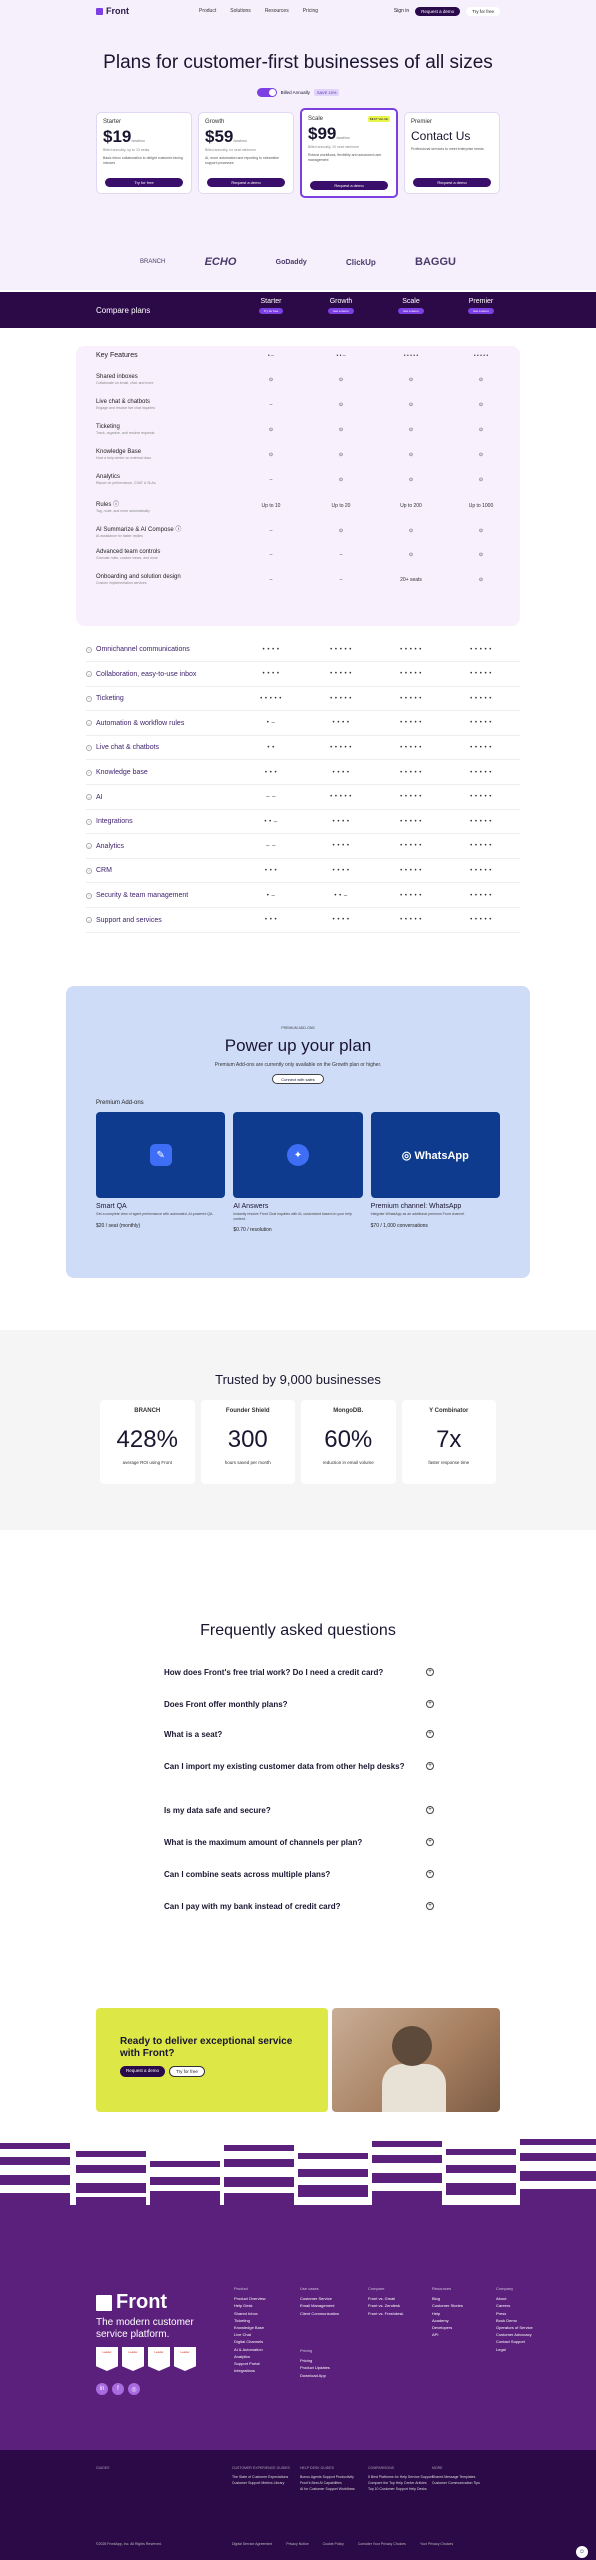 This screenshot has width=596, height=2560. Describe the element at coordinates (452, 182) in the screenshot. I see `premier-cta-button: Request a demo` at that location.